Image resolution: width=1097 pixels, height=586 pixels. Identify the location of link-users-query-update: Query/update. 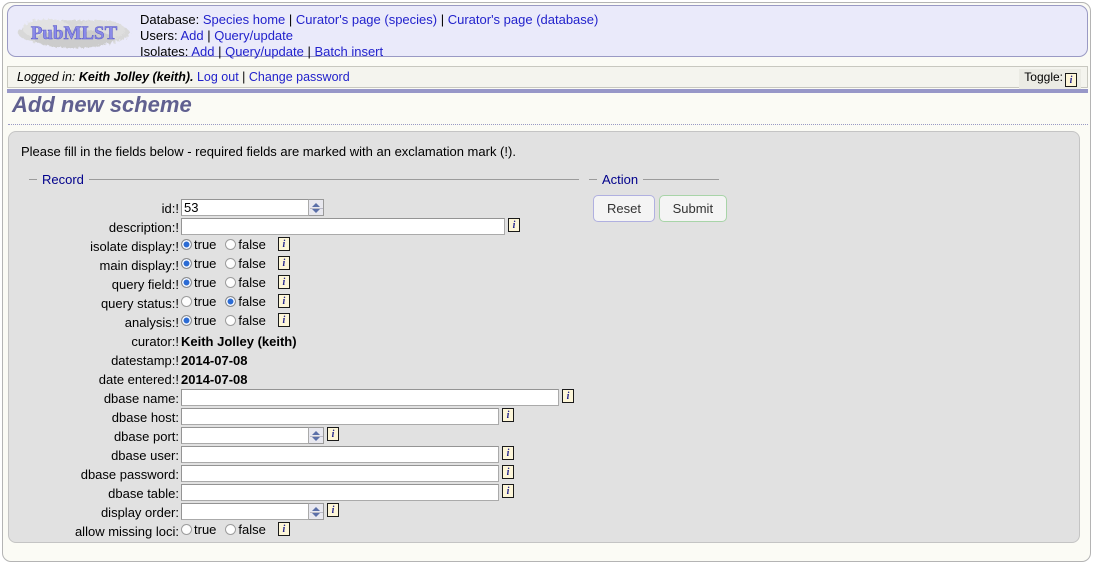
(253, 35).